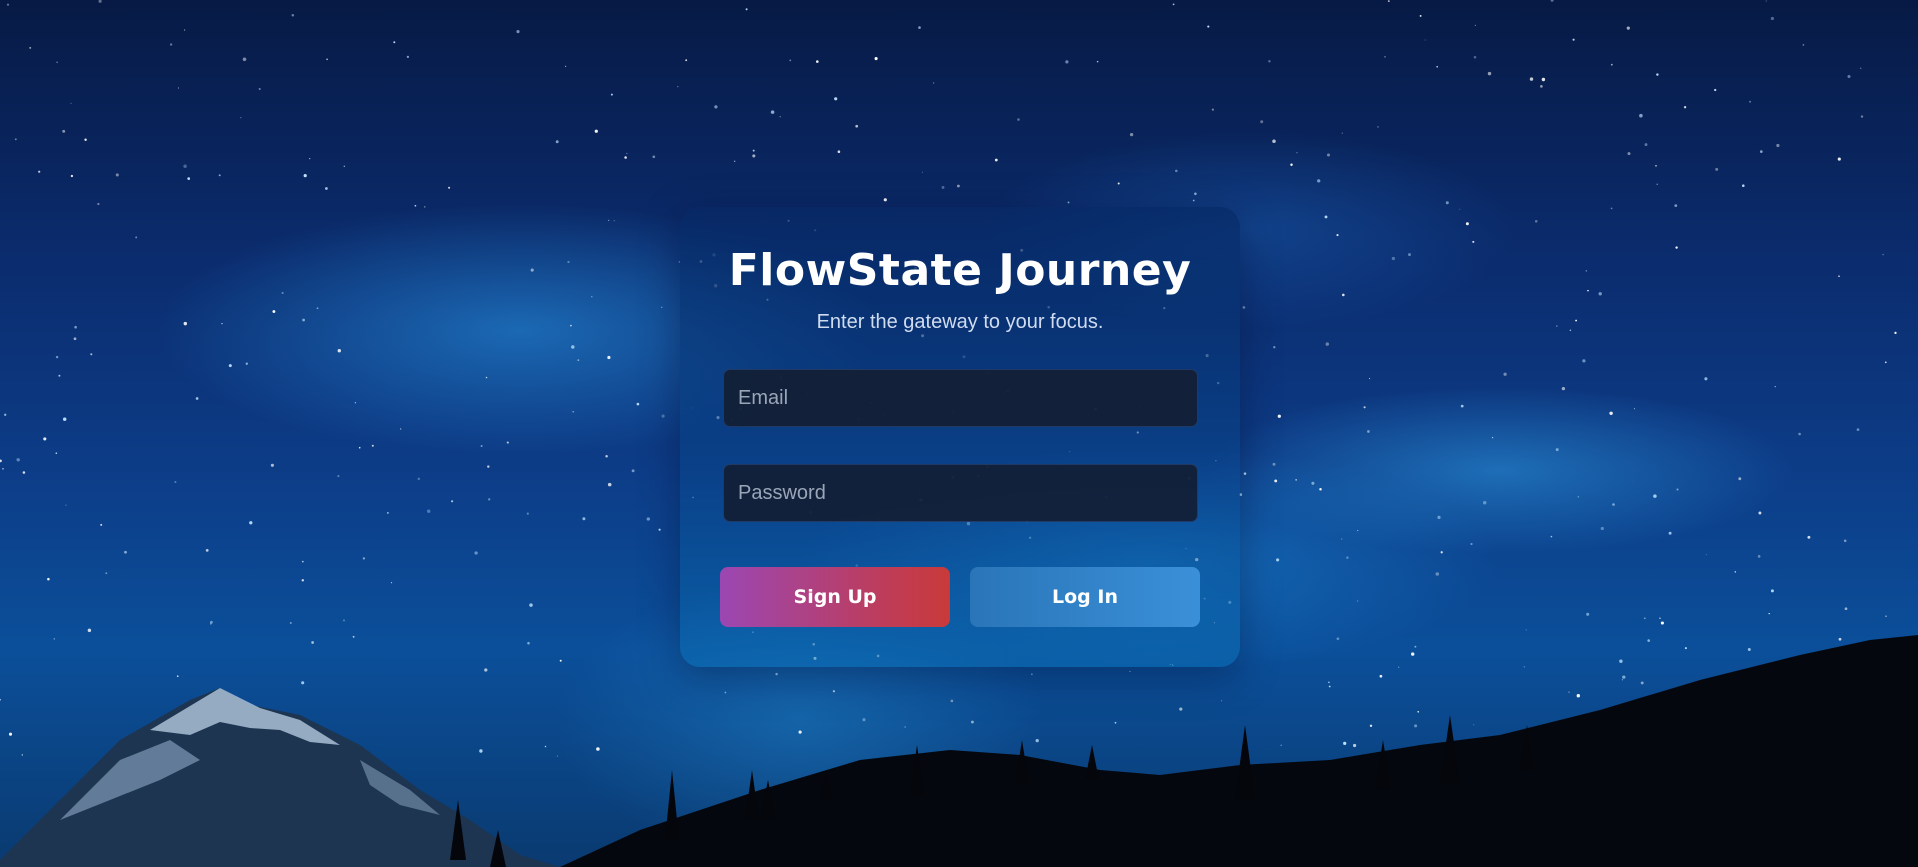 The height and width of the screenshot is (867, 1918). What do you see at coordinates (835, 597) in the screenshot?
I see `sign-up-button: Sign Up` at bounding box center [835, 597].